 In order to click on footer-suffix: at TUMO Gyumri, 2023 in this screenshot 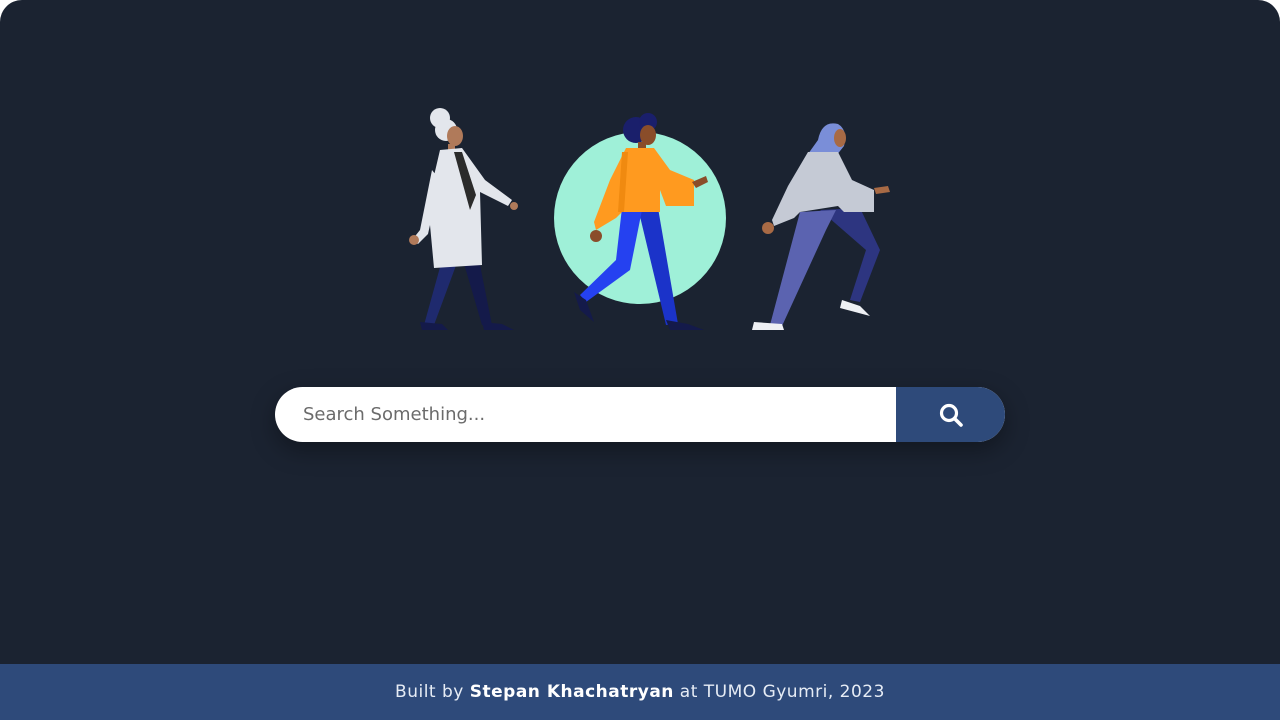, I will do `click(779, 692)`.